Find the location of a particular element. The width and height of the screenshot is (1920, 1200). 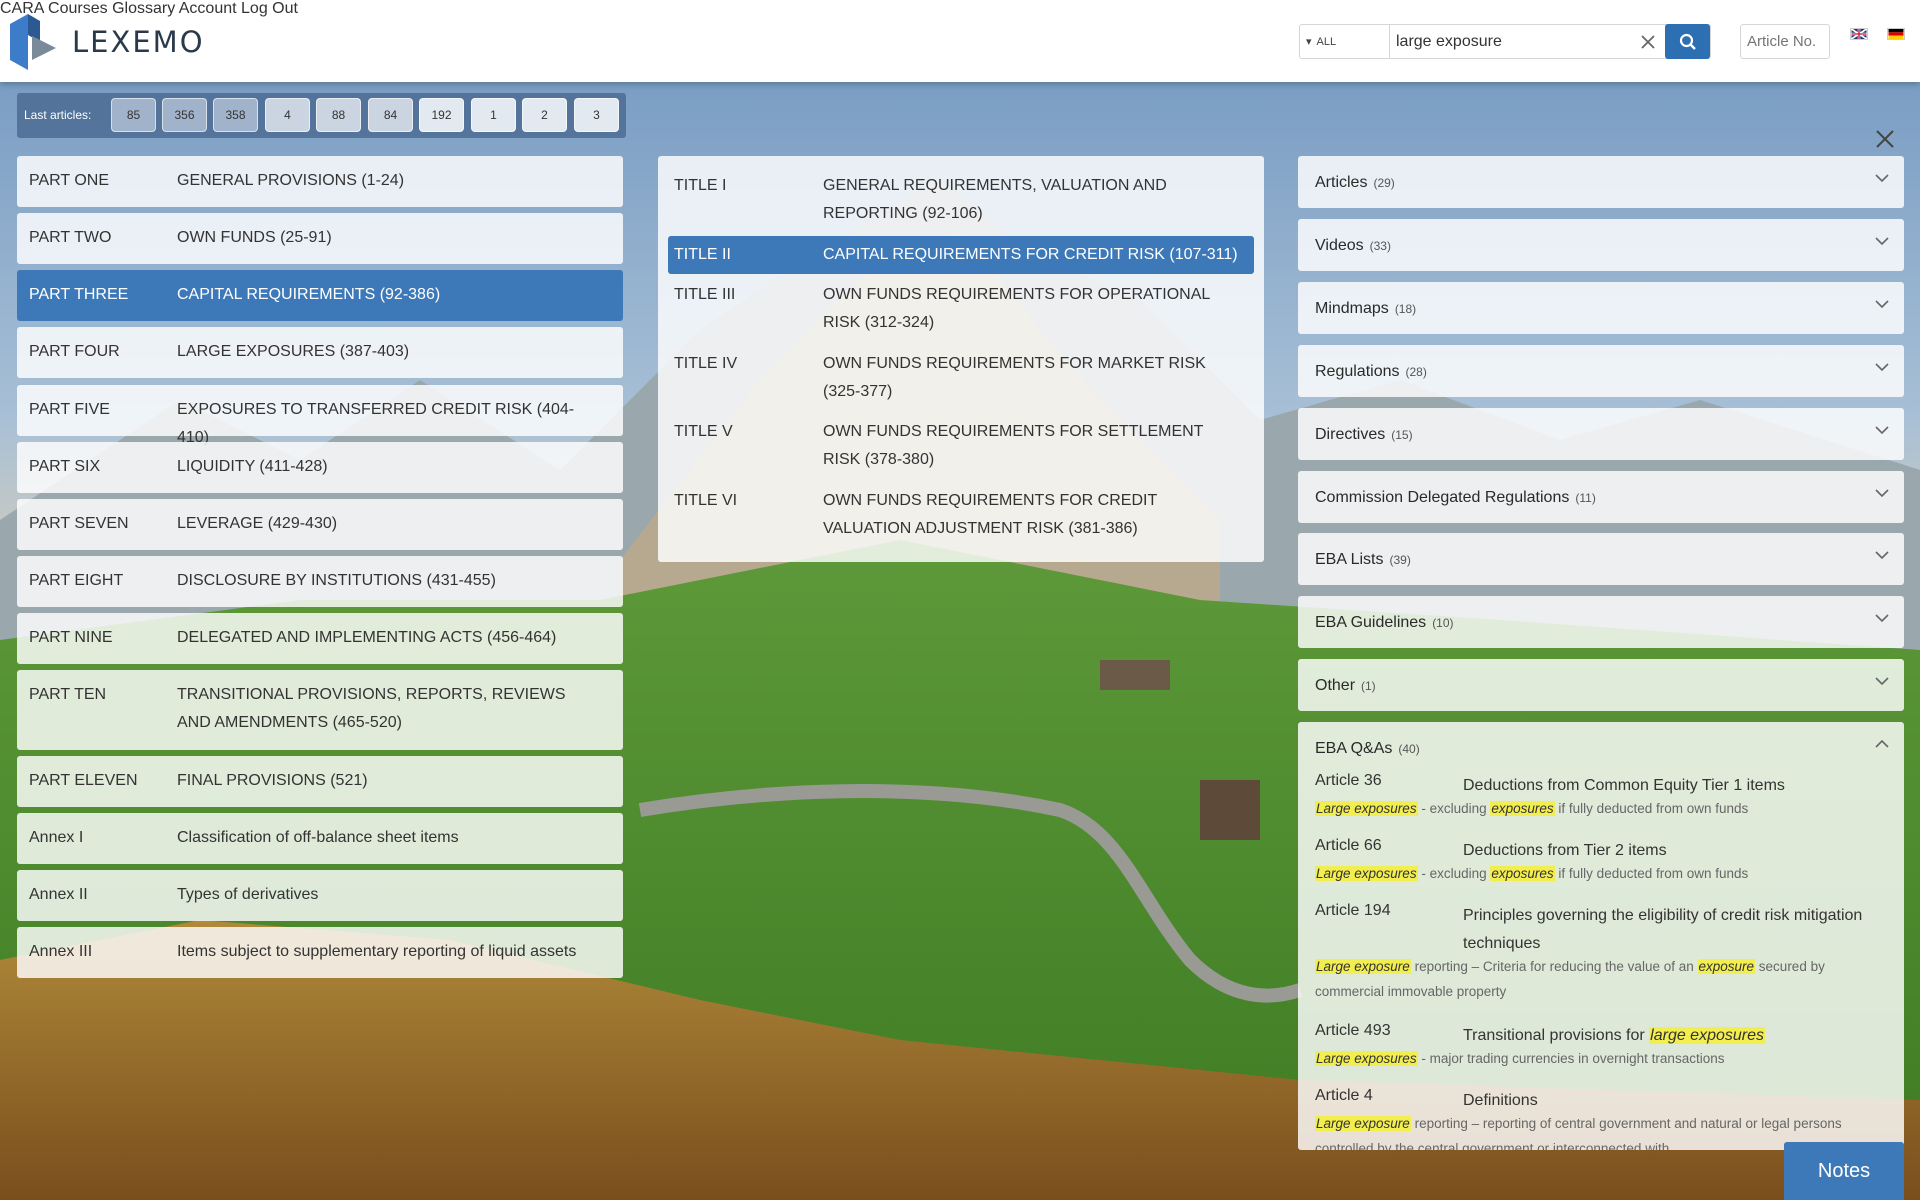

lexemo-logo: LEXEMO is located at coordinates (107, 42).